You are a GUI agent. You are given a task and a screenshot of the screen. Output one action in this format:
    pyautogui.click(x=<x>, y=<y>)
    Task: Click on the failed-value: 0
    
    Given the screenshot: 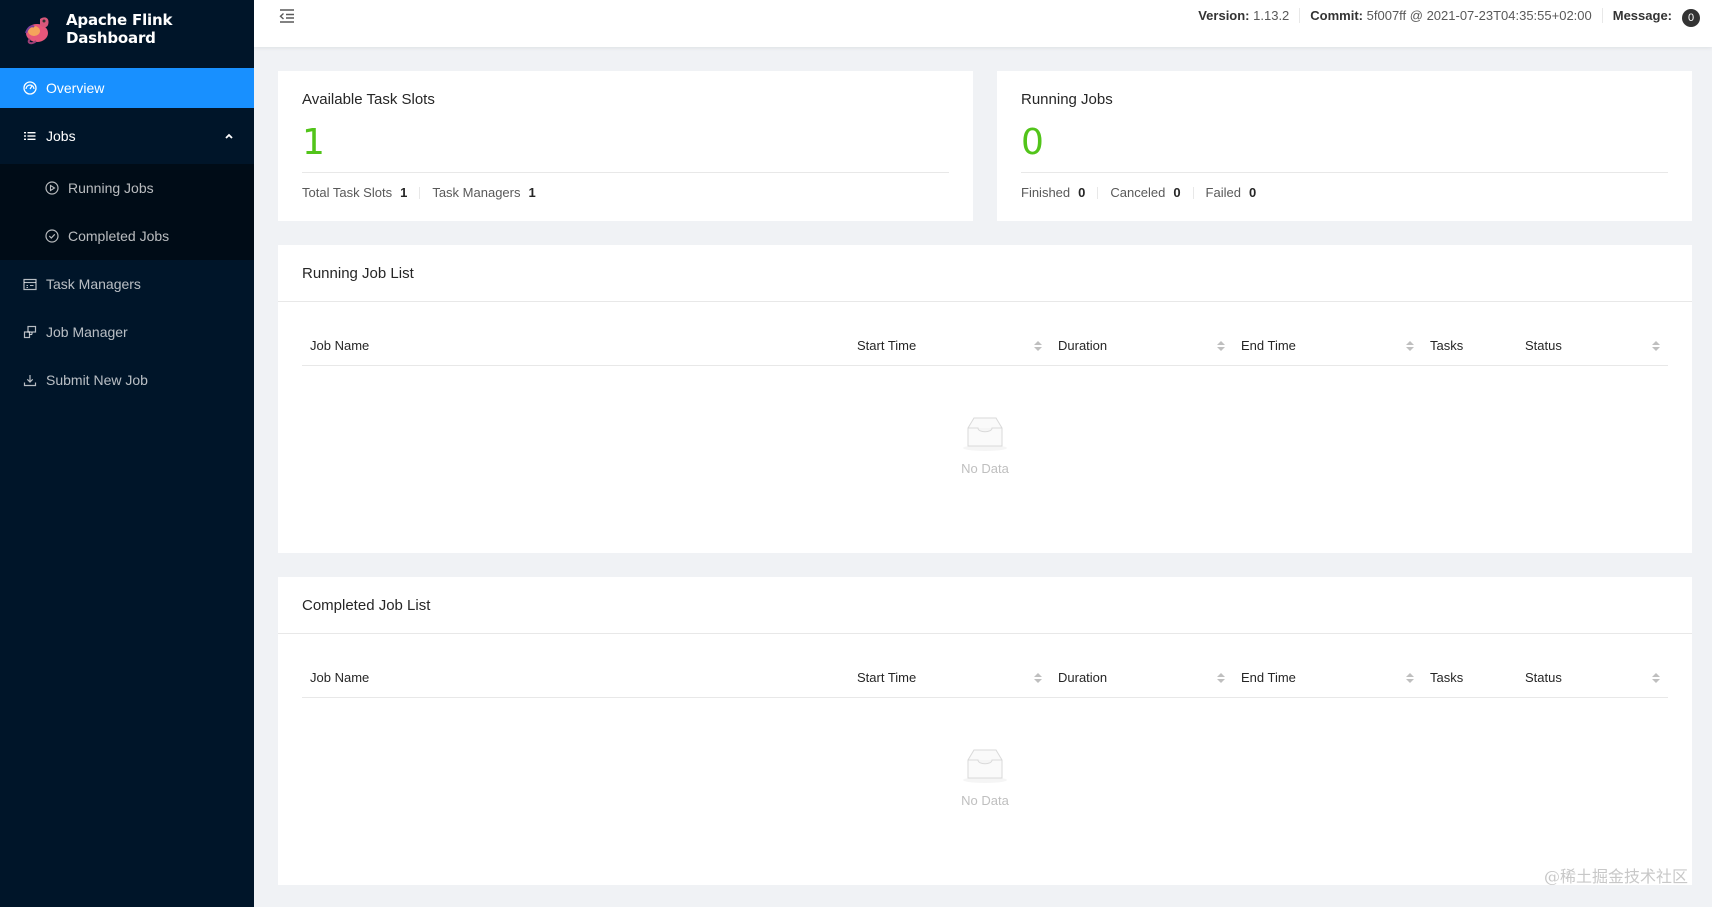 What is the action you would take?
    pyautogui.click(x=1252, y=192)
    